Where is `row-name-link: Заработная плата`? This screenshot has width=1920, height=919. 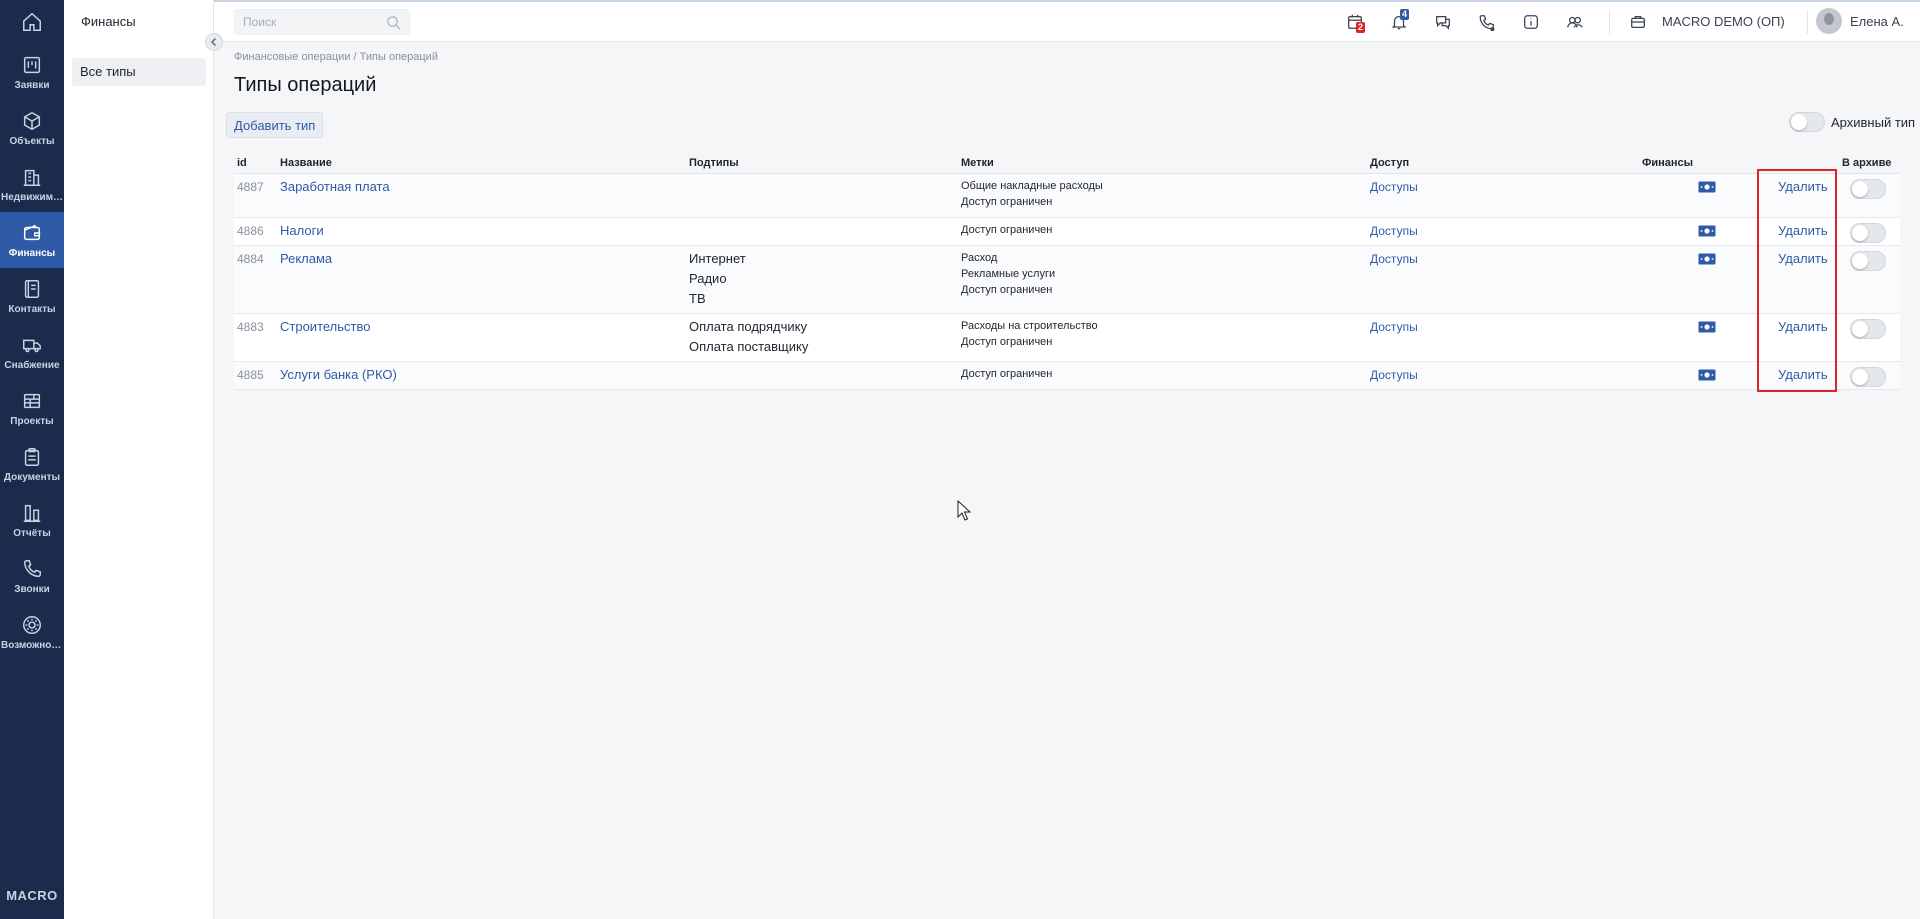 row-name-link: Заработная плата is located at coordinates (335, 186).